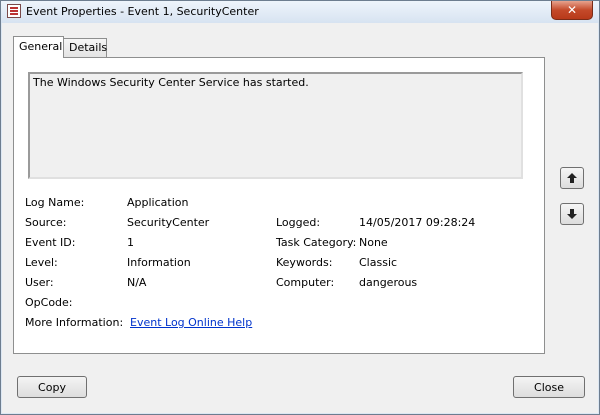 The width and height of the screenshot is (600, 415). Describe the element at coordinates (88, 47) in the screenshot. I see `tab-details-label: Details` at that location.